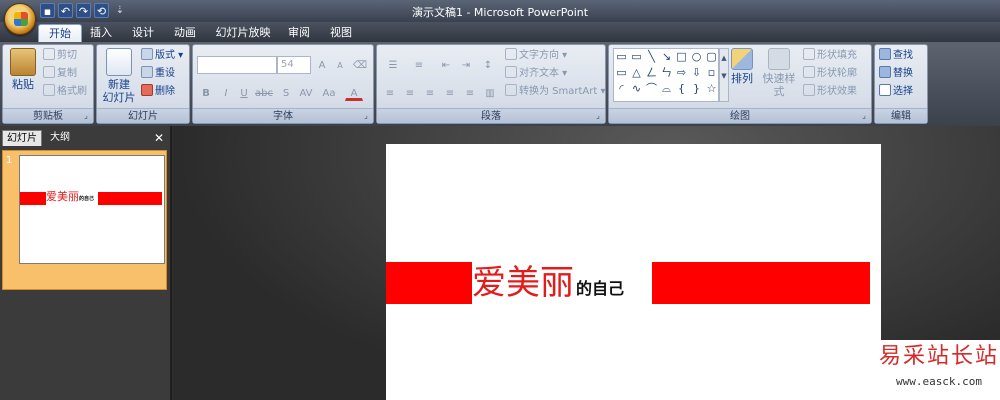  What do you see at coordinates (158, 74) in the screenshot?
I see `reset-button: 重设` at bounding box center [158, 74].